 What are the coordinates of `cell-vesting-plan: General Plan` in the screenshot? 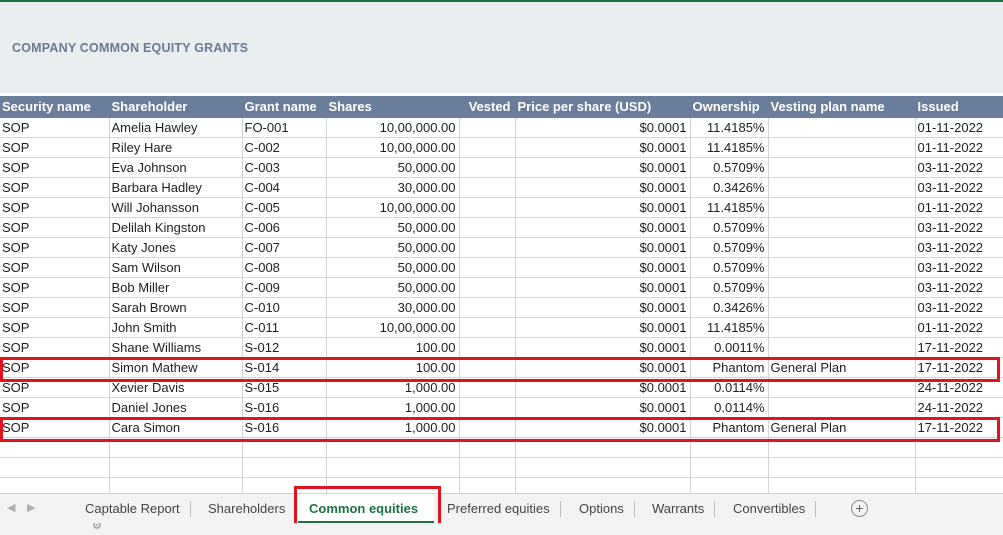 It's located at (842, 427).